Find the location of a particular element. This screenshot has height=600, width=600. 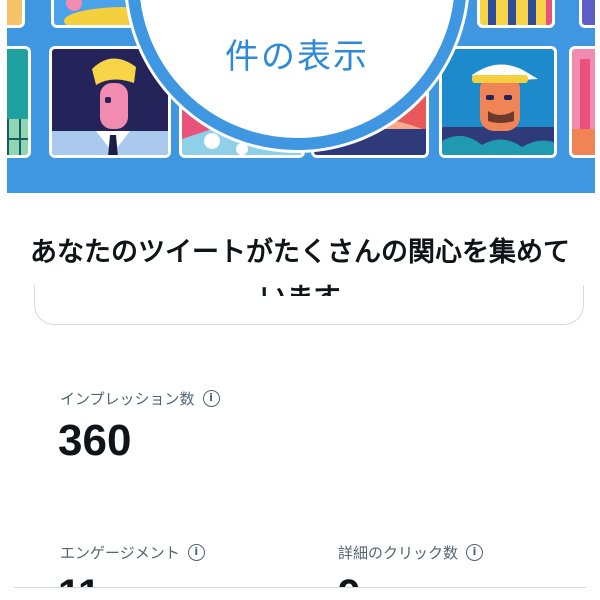

bottom-divider is located at coordinates (300, 593).